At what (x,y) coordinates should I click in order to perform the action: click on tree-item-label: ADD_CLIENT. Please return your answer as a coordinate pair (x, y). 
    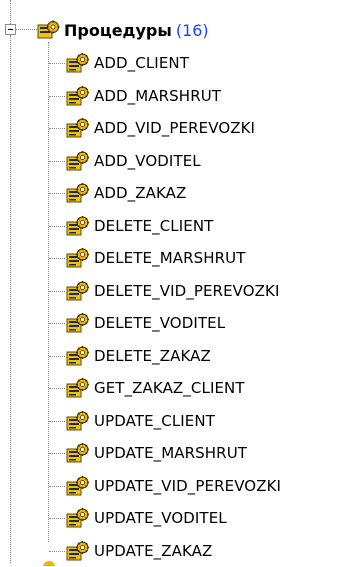
    Looking at the image, I should click on (141, 63).